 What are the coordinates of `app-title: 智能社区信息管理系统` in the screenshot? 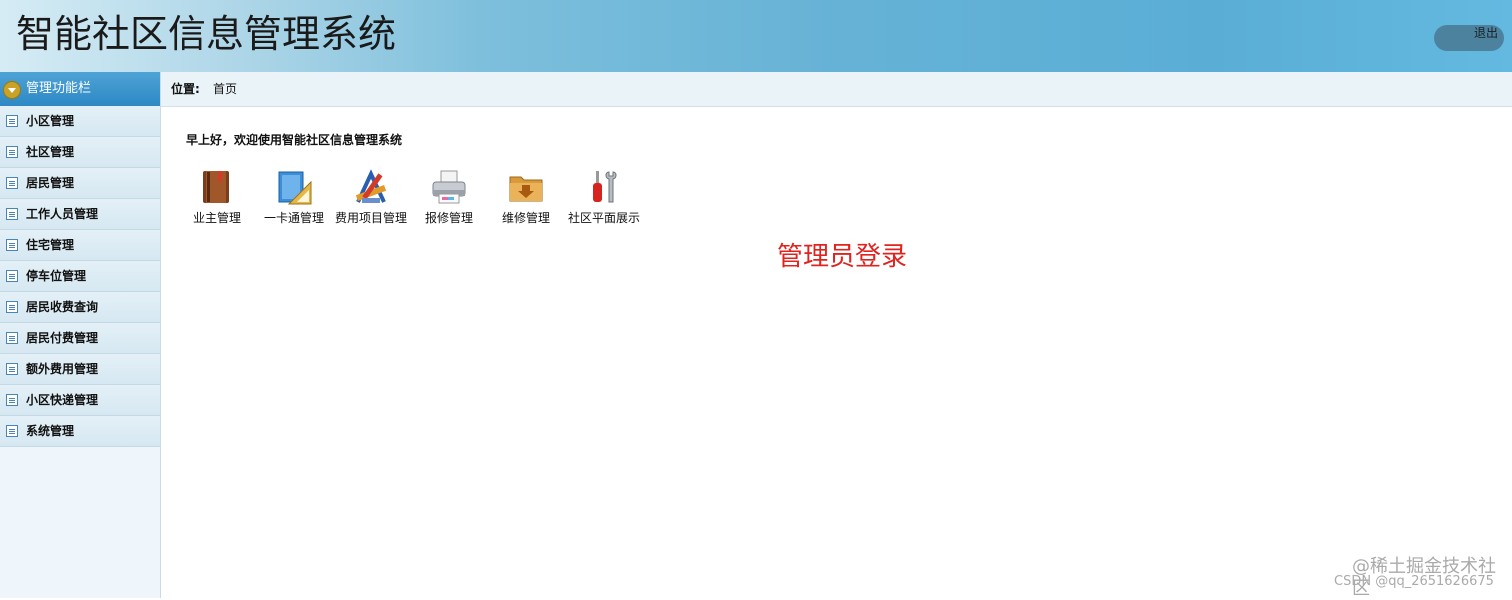 It's located at (206, 34).